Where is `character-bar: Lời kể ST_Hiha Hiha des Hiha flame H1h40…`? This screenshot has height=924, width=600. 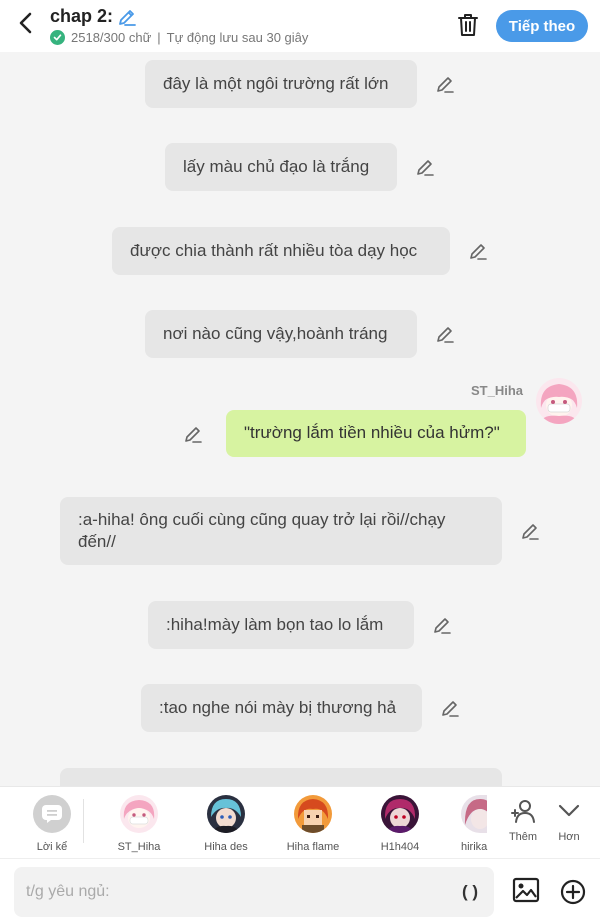
character-bar: Lời kể ST_Hiha Hiha des Hiha flame H1h40… is located at coordinates (300, 822).